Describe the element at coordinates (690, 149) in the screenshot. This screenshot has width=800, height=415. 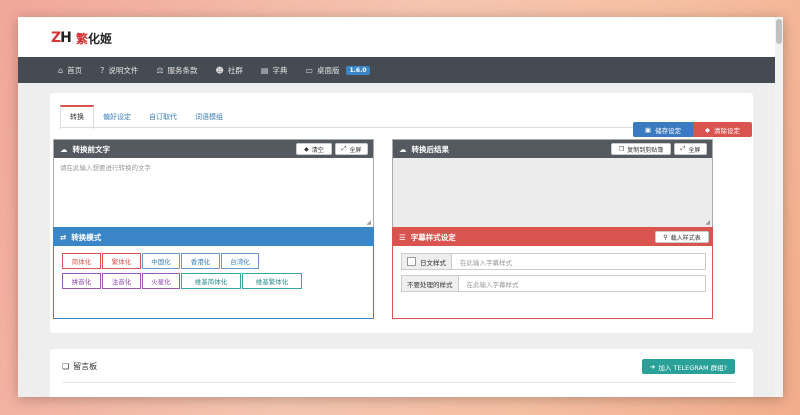
I see `fullscreen-output-button: ⤢ 全屏` at that location.